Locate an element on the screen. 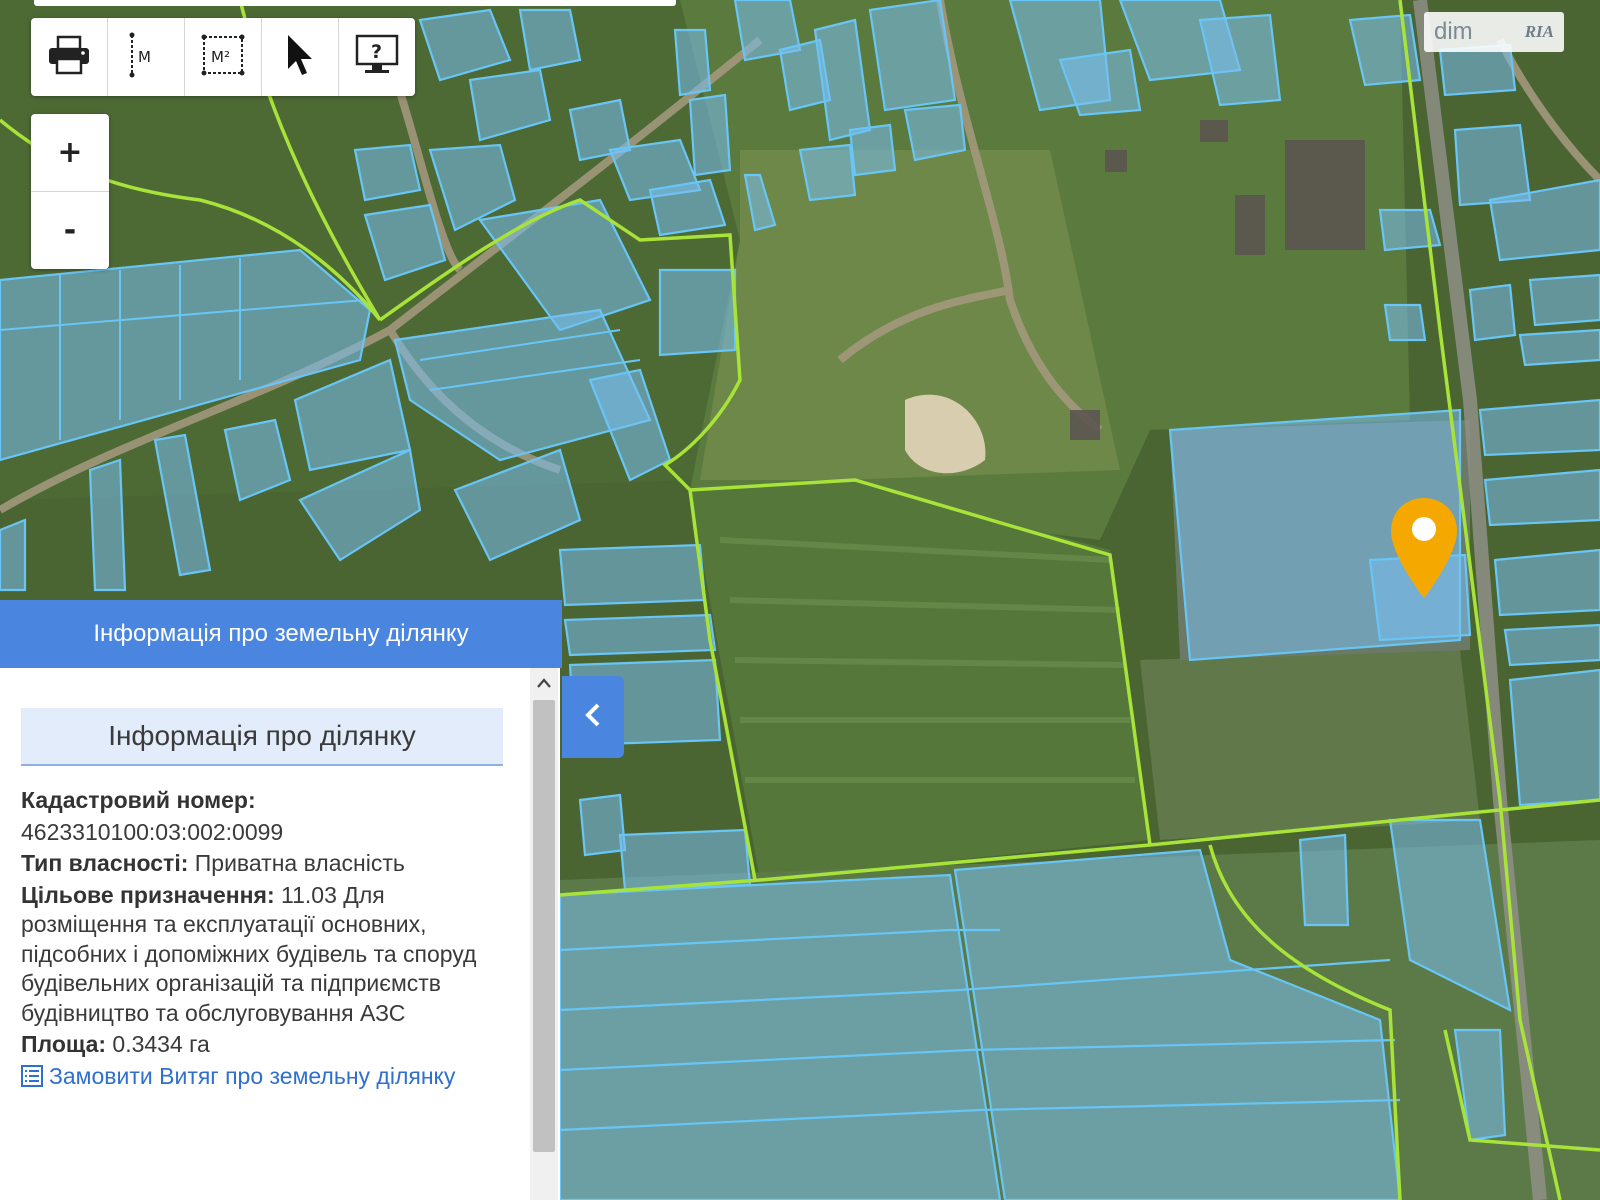 The height and width of the screenshot is (1200, 1600). panel-scrollbar is located at coordinates (544, 934).